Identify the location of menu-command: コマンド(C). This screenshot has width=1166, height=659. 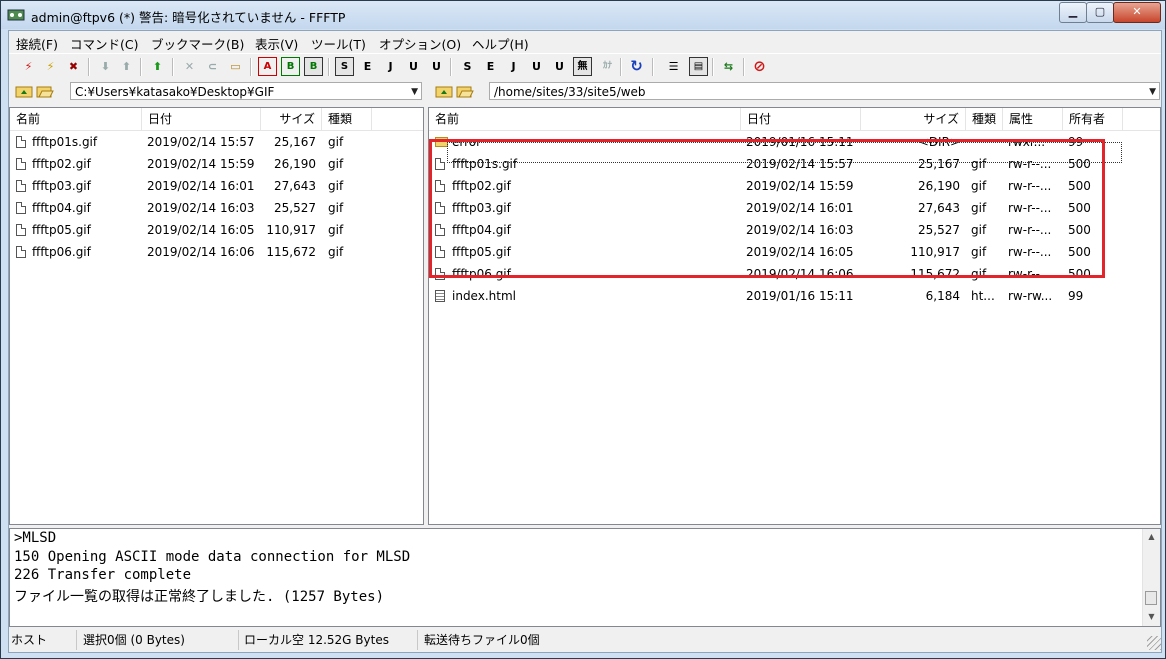
(104, 43).